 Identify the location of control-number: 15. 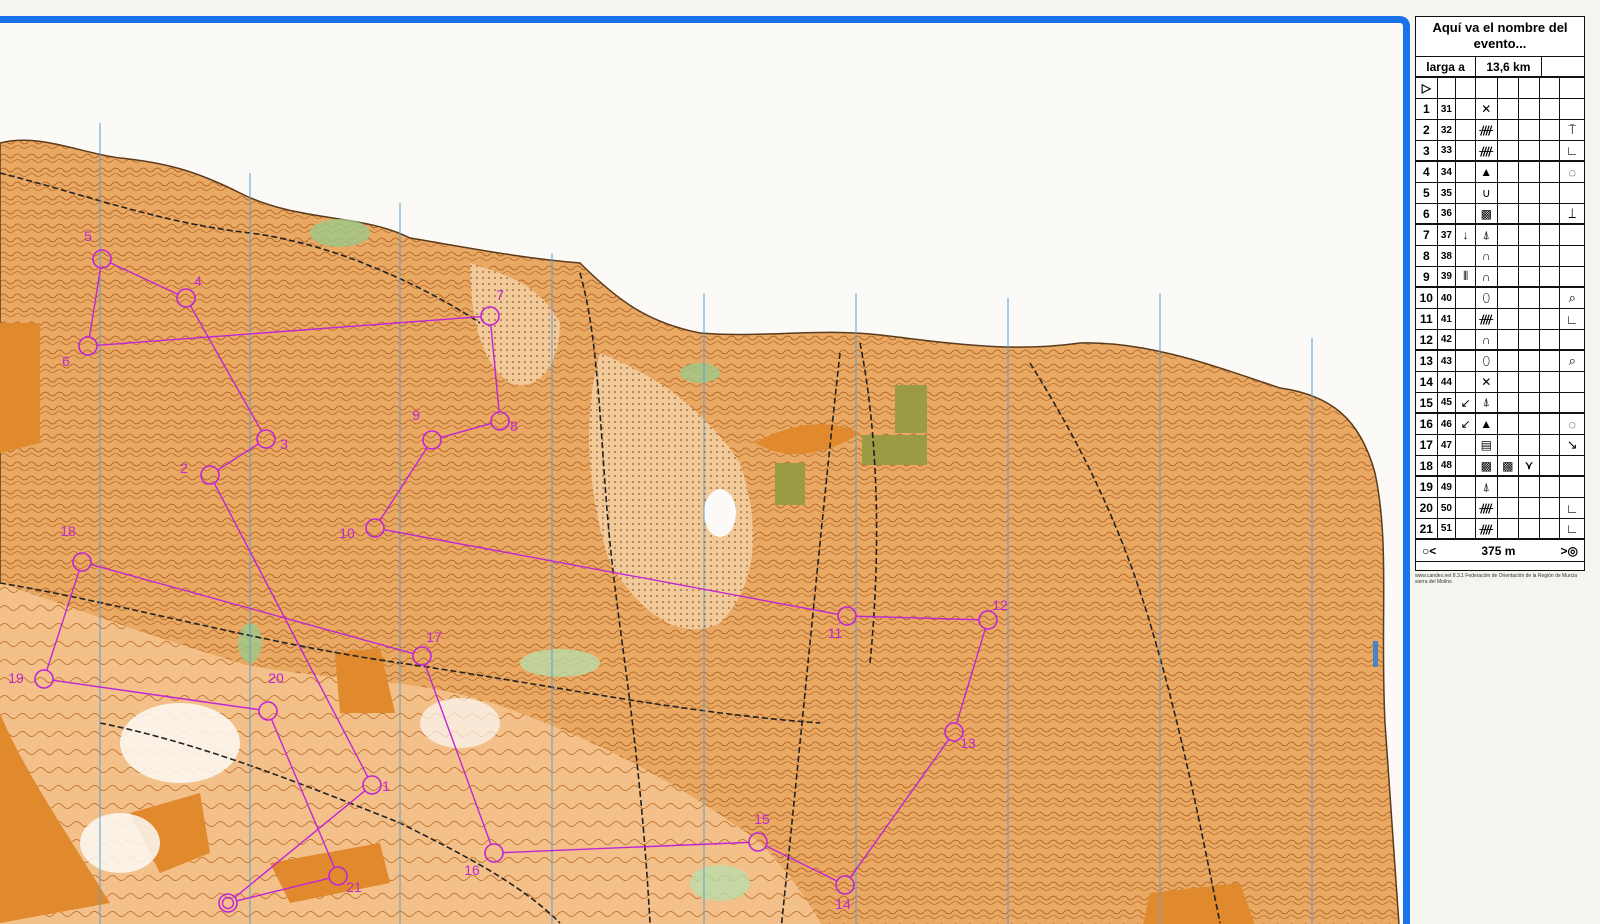
(1427, 402).